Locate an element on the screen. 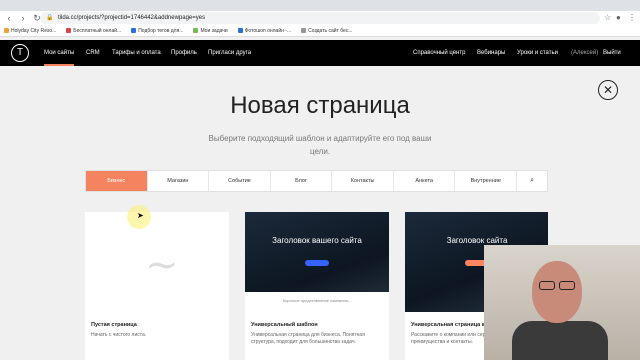  tab-shop: Магазин is located at coordinates (179, 181).